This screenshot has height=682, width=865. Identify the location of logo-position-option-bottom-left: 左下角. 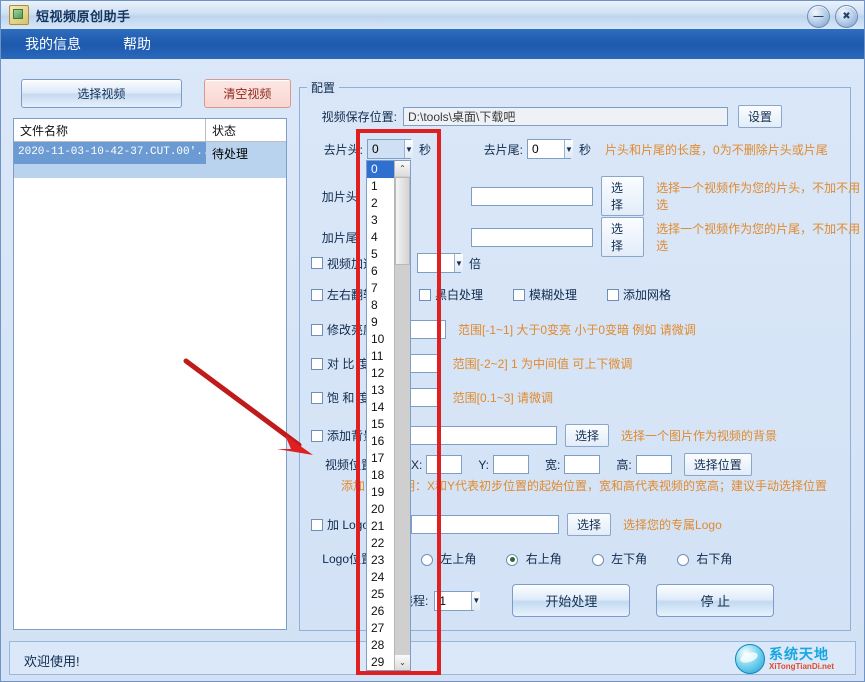
(619, 558).